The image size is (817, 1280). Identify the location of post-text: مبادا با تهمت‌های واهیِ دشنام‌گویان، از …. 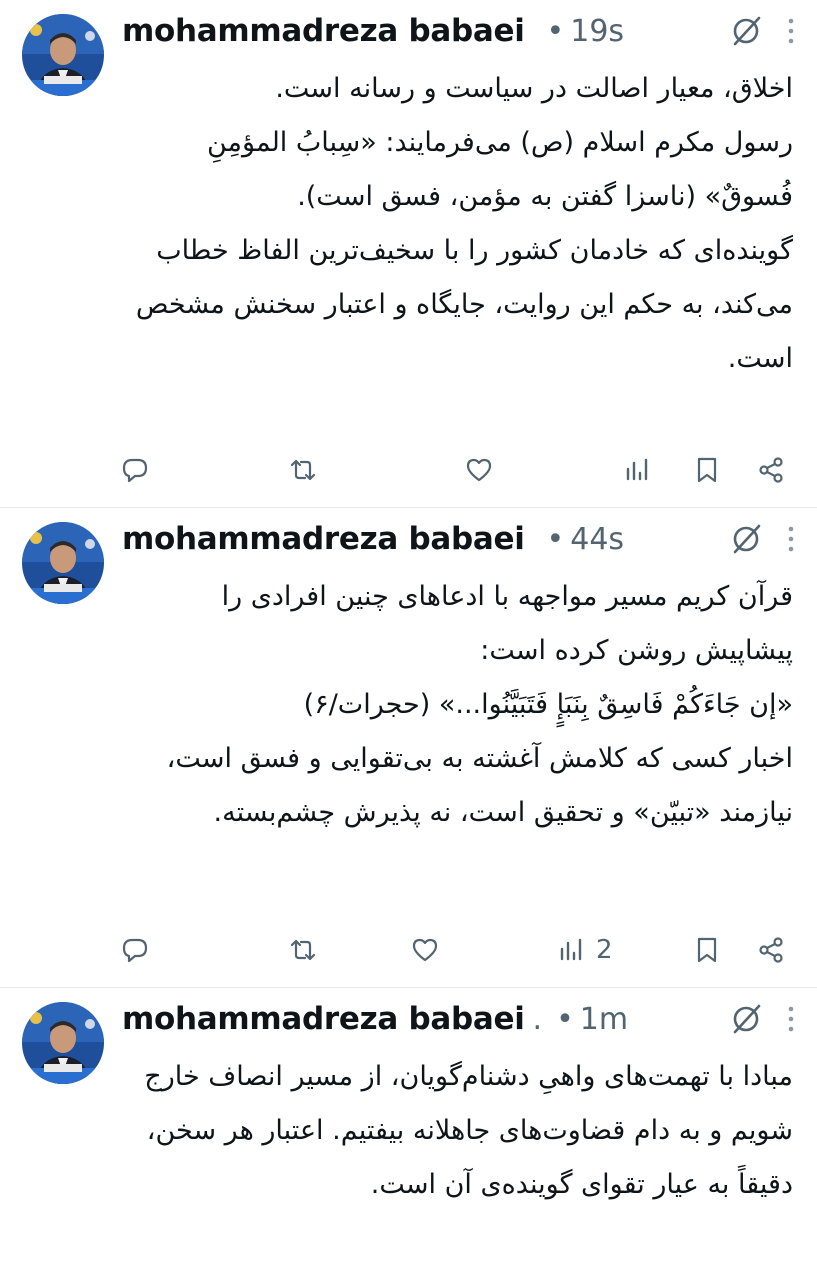
(454, 1131).